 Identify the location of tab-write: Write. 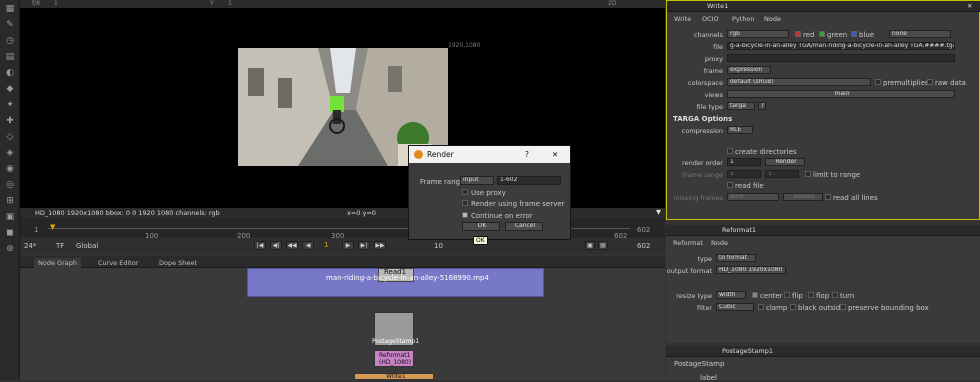
(683, 19).